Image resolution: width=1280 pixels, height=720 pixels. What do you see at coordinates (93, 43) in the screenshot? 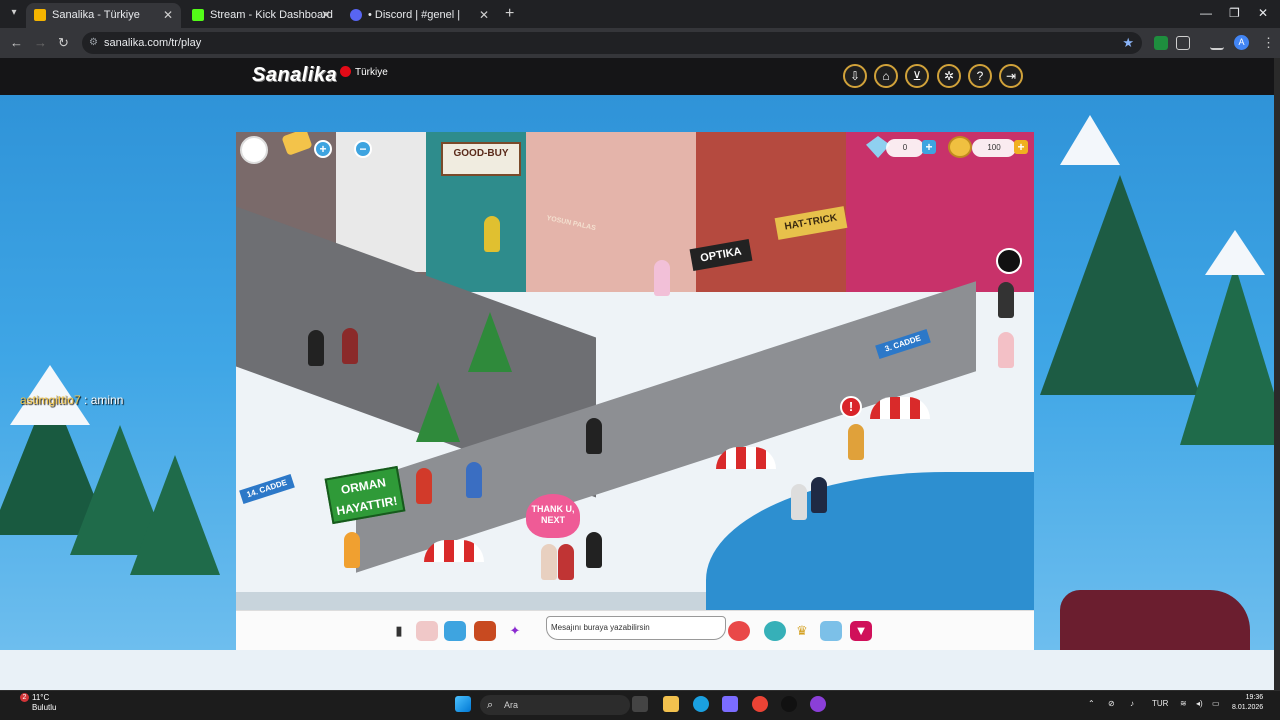
I see `site-info-icon: ⚙` at bounding box center [93, 43].